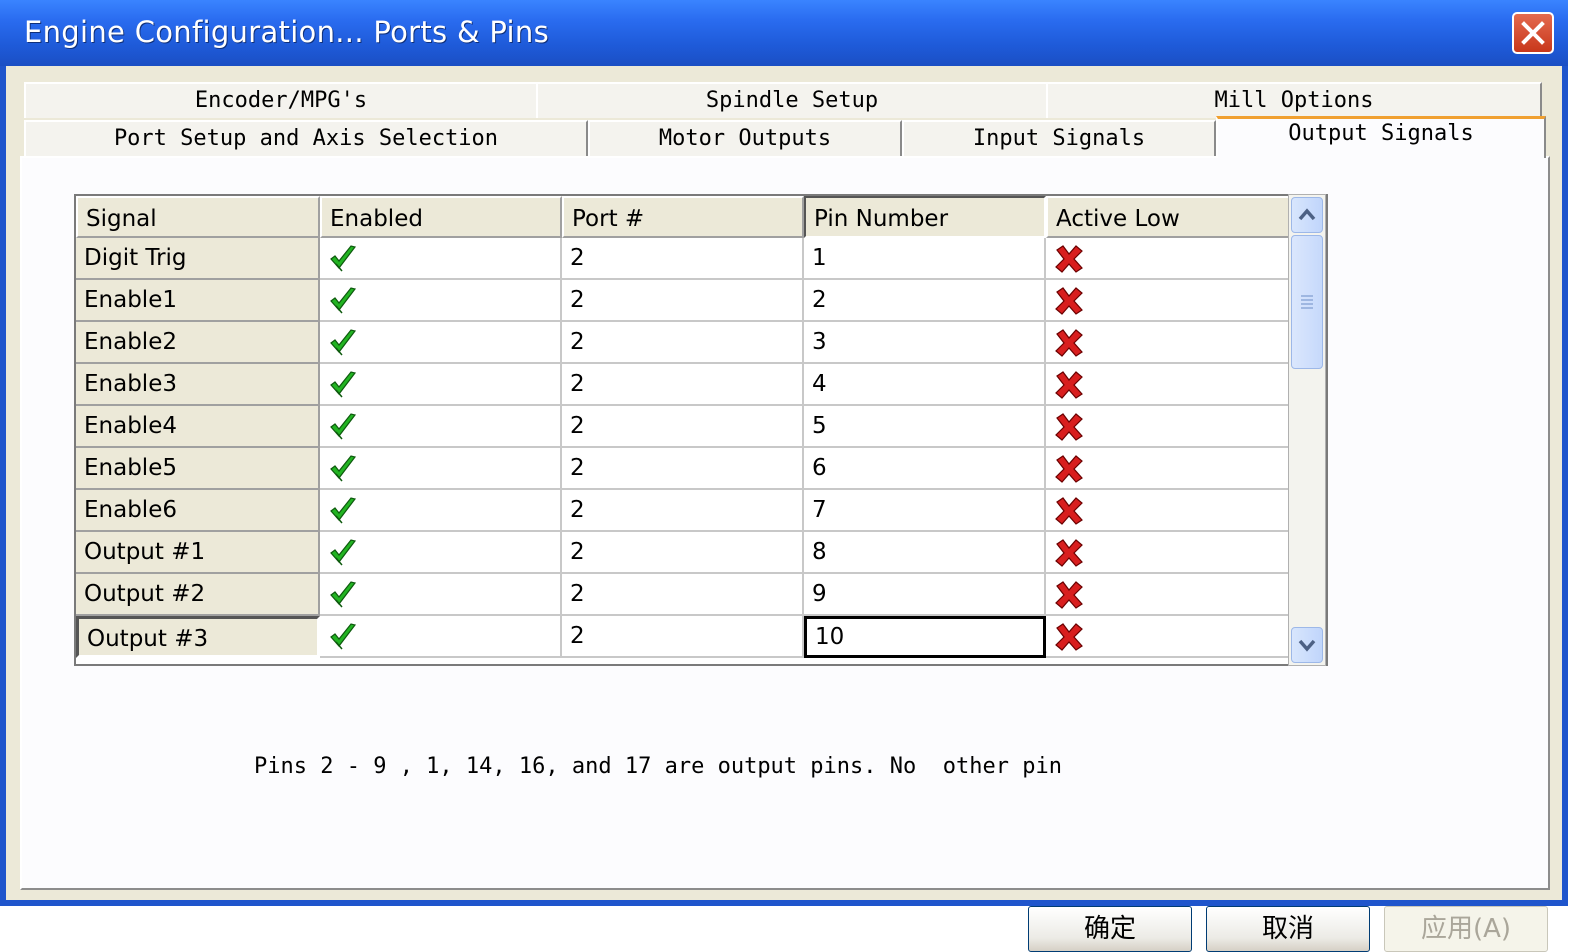 This screenshot has width=1572, height=952. Describe the element at coordinates (925, 343) in the screenshot. I see `pin-number-cell: 3` at that location.